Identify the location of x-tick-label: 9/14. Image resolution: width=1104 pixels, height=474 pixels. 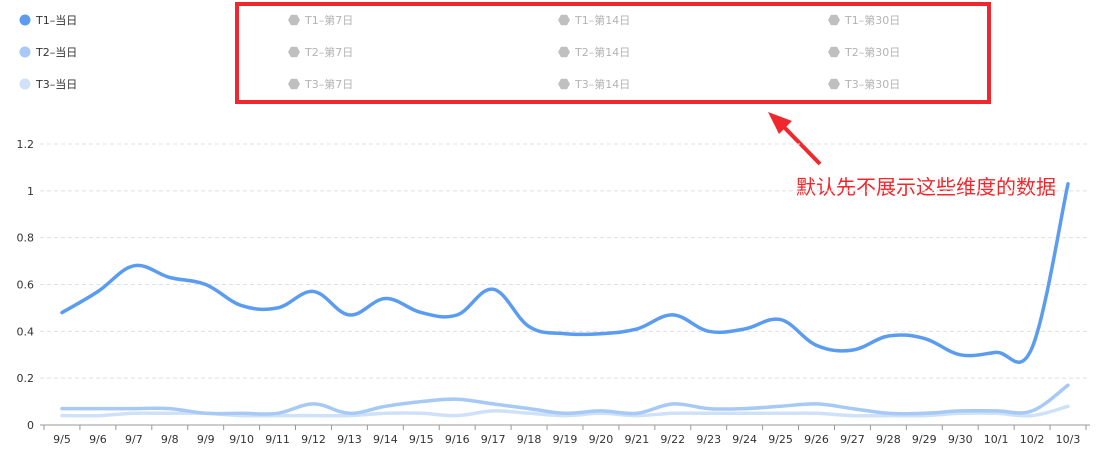
(385, 439).